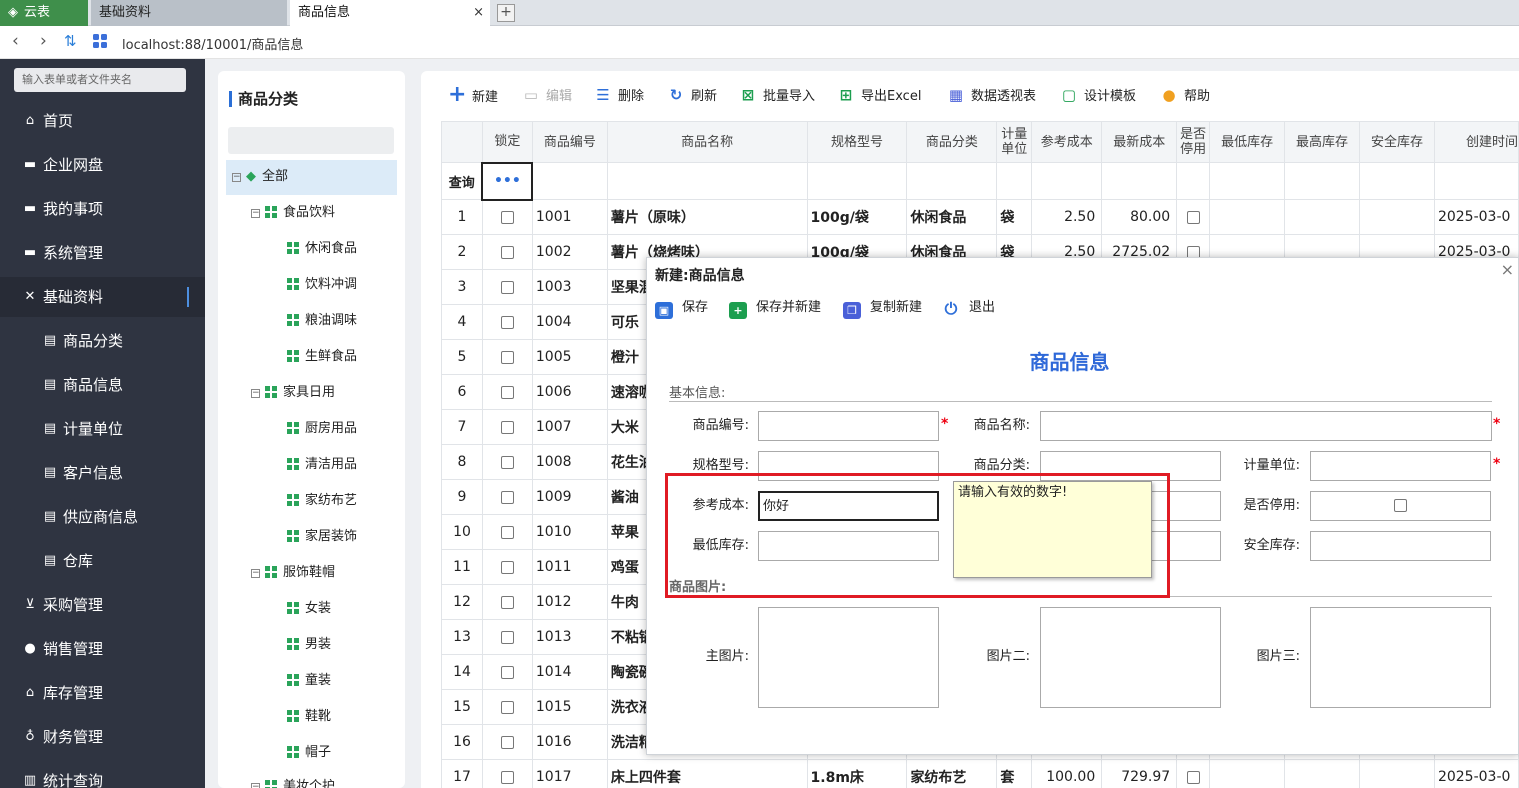 The height and width of the screenshot is (788, 1519). I want to click on disabled-cell, so click(1193, 217).